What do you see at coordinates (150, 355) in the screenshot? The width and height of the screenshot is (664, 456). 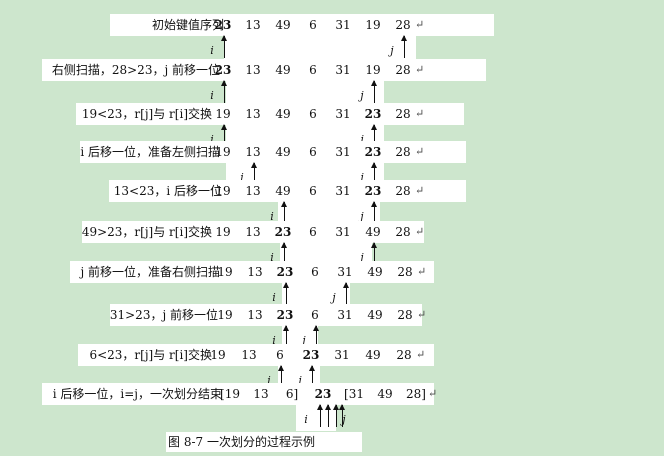 I see `step-description: 6<23，r[j]与 r[i]交换` at bounding box center [150, 355].